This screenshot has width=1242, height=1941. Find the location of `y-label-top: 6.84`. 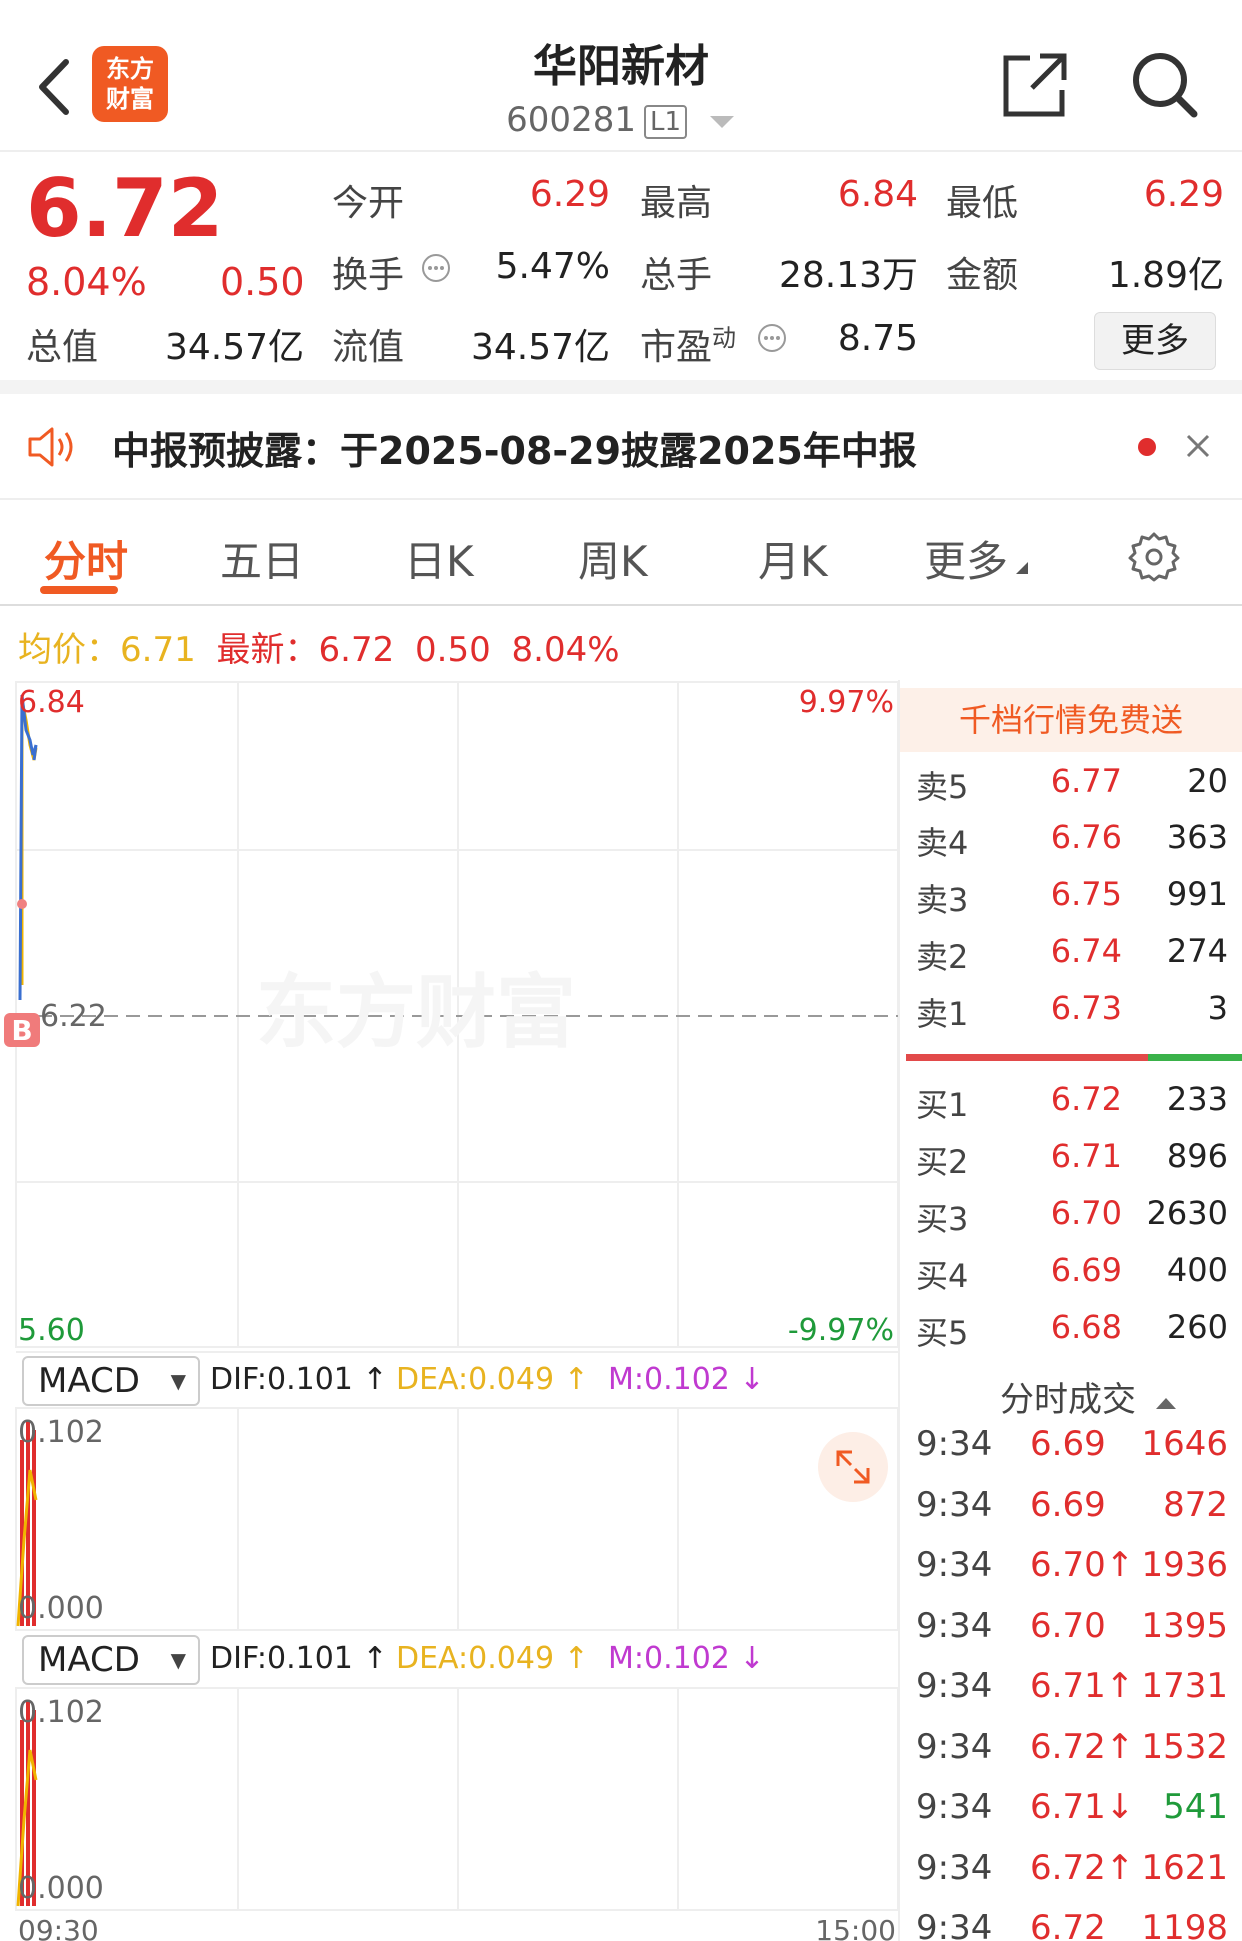

y-label-top: 6.84 is located at coordinates (51, 702).